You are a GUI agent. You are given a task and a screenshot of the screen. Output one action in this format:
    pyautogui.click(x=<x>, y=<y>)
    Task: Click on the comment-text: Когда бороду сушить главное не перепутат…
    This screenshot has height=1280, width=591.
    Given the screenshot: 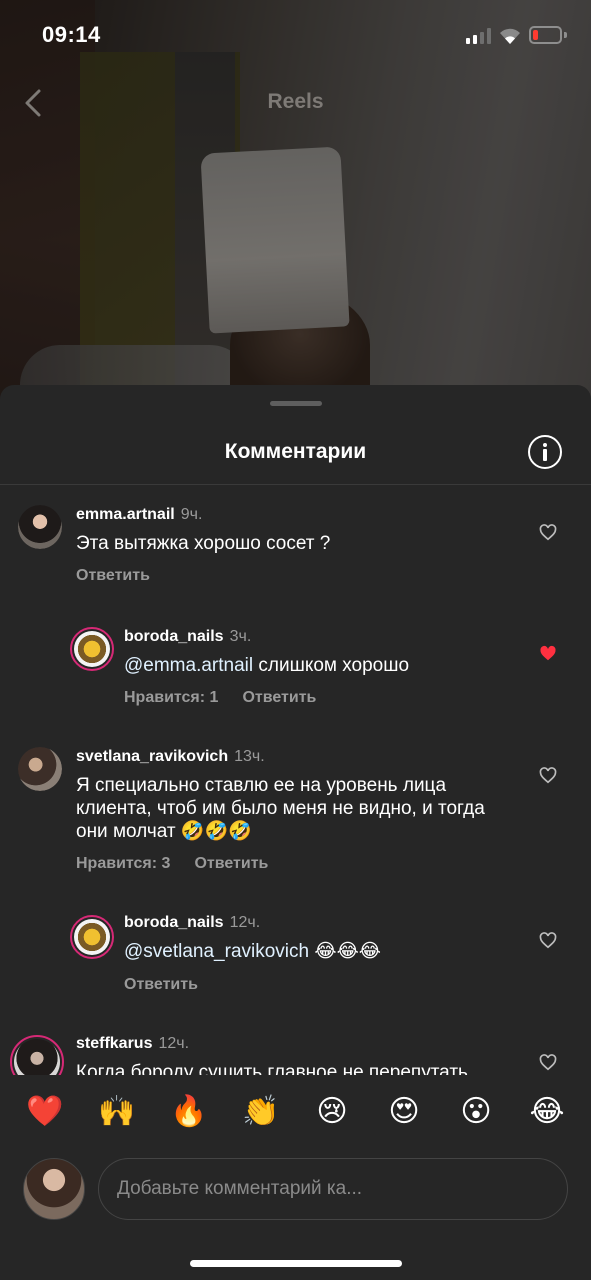 What is the action you would take?
    pyautogui.click(x=272, y=1068)
    